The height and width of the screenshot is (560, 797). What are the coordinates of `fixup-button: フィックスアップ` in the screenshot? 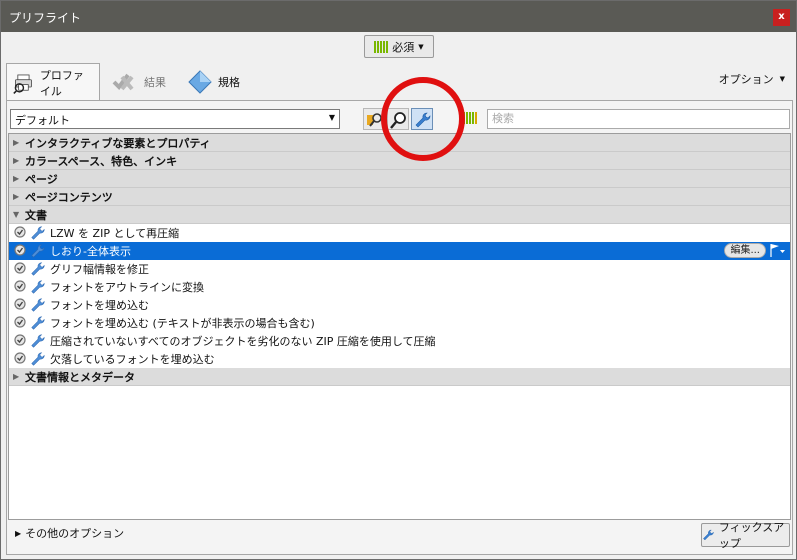 It's located at (745, 535).